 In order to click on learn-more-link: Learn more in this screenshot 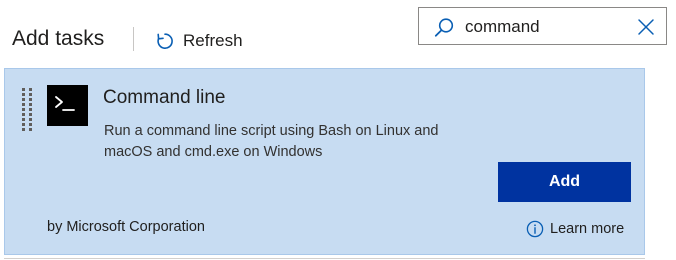, I will do `click(575, 229)`.